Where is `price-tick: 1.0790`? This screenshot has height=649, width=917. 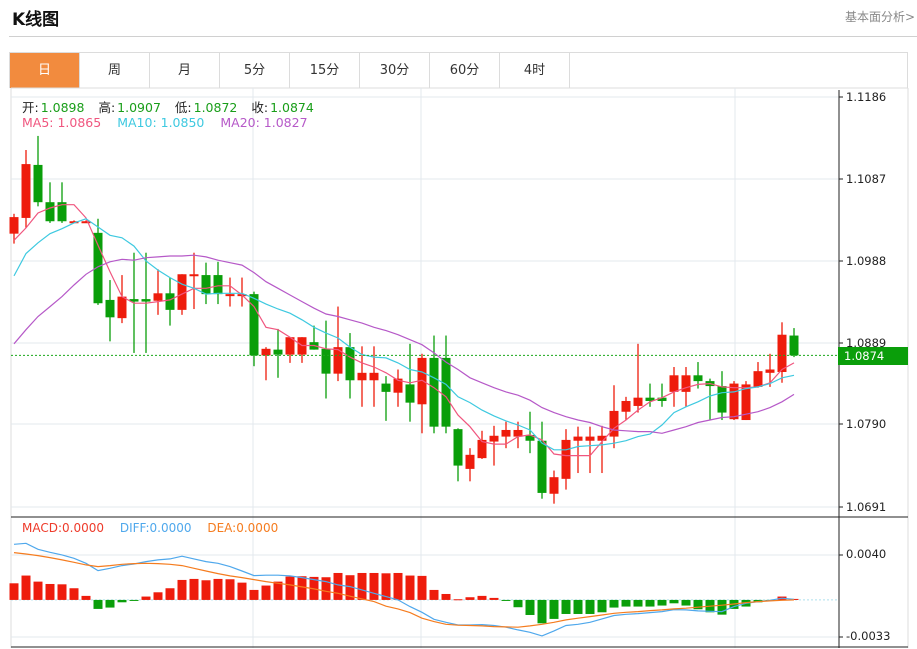 price-tick: 1.0790 is located at coordinates (866, 424).